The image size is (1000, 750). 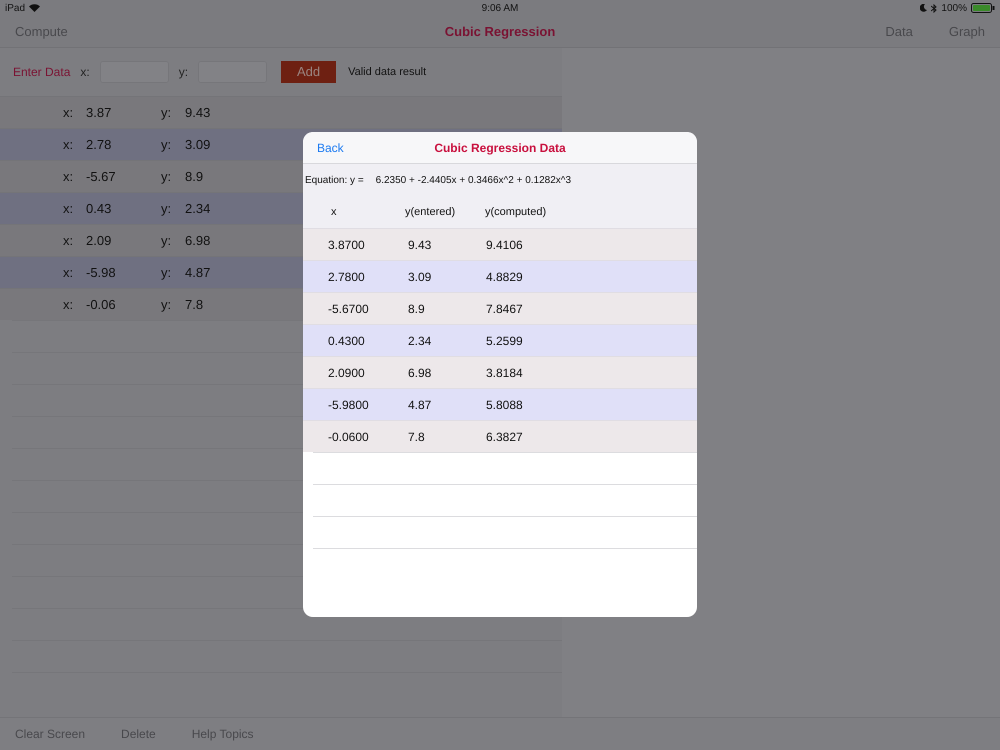 I want to click on y-value: 3.09, so click(x=197, y=145).